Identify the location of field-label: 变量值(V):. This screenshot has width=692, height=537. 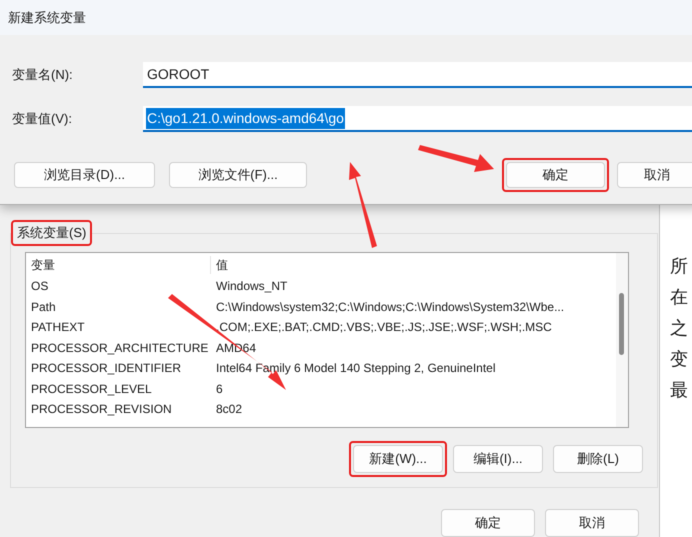
(42, 119).